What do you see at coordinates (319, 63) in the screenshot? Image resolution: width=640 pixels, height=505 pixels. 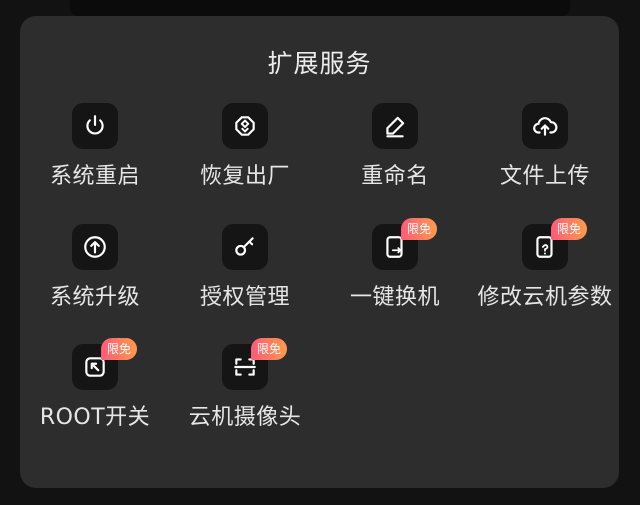 I see `panel-title: 扩展服务` at bounding box center [319, 63].